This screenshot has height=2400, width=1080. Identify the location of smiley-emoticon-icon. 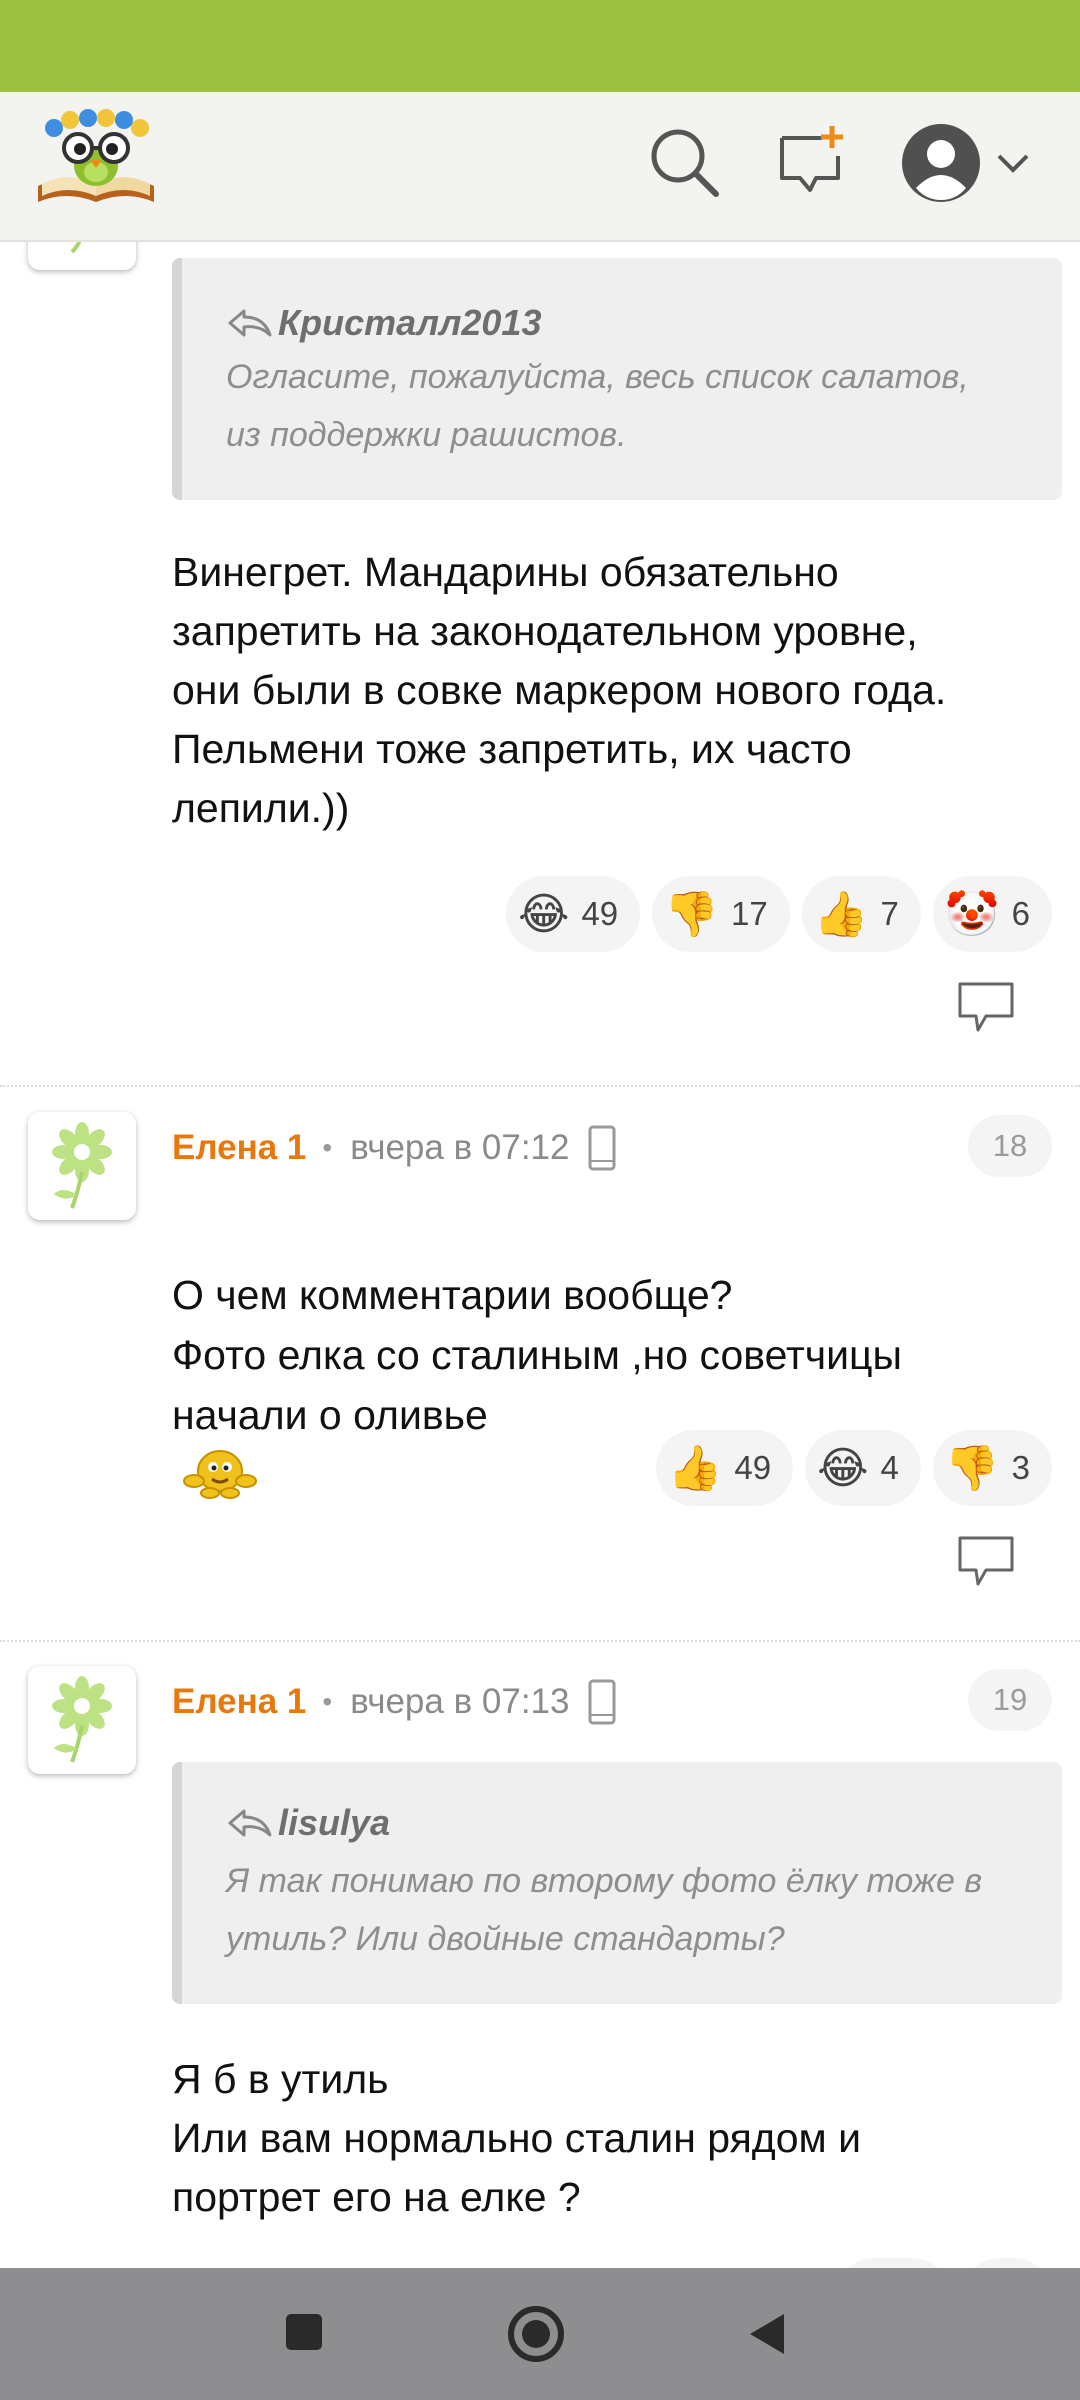
(220, 1474).